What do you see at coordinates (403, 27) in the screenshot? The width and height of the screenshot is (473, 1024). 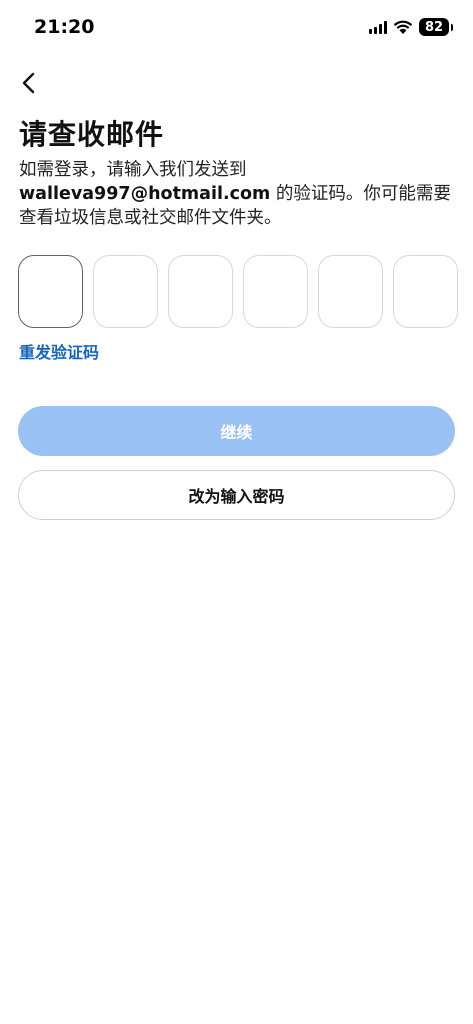 I see `wifi-icon` at bounding box center [403, 27].